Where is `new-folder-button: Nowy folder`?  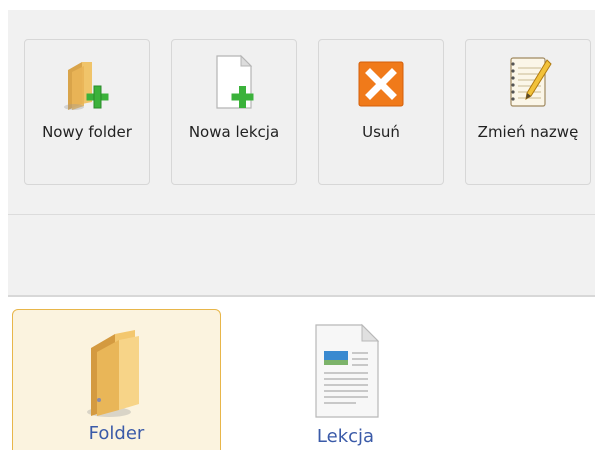
new-folder-button: Nowy folder is located at coordinates (87, 112).